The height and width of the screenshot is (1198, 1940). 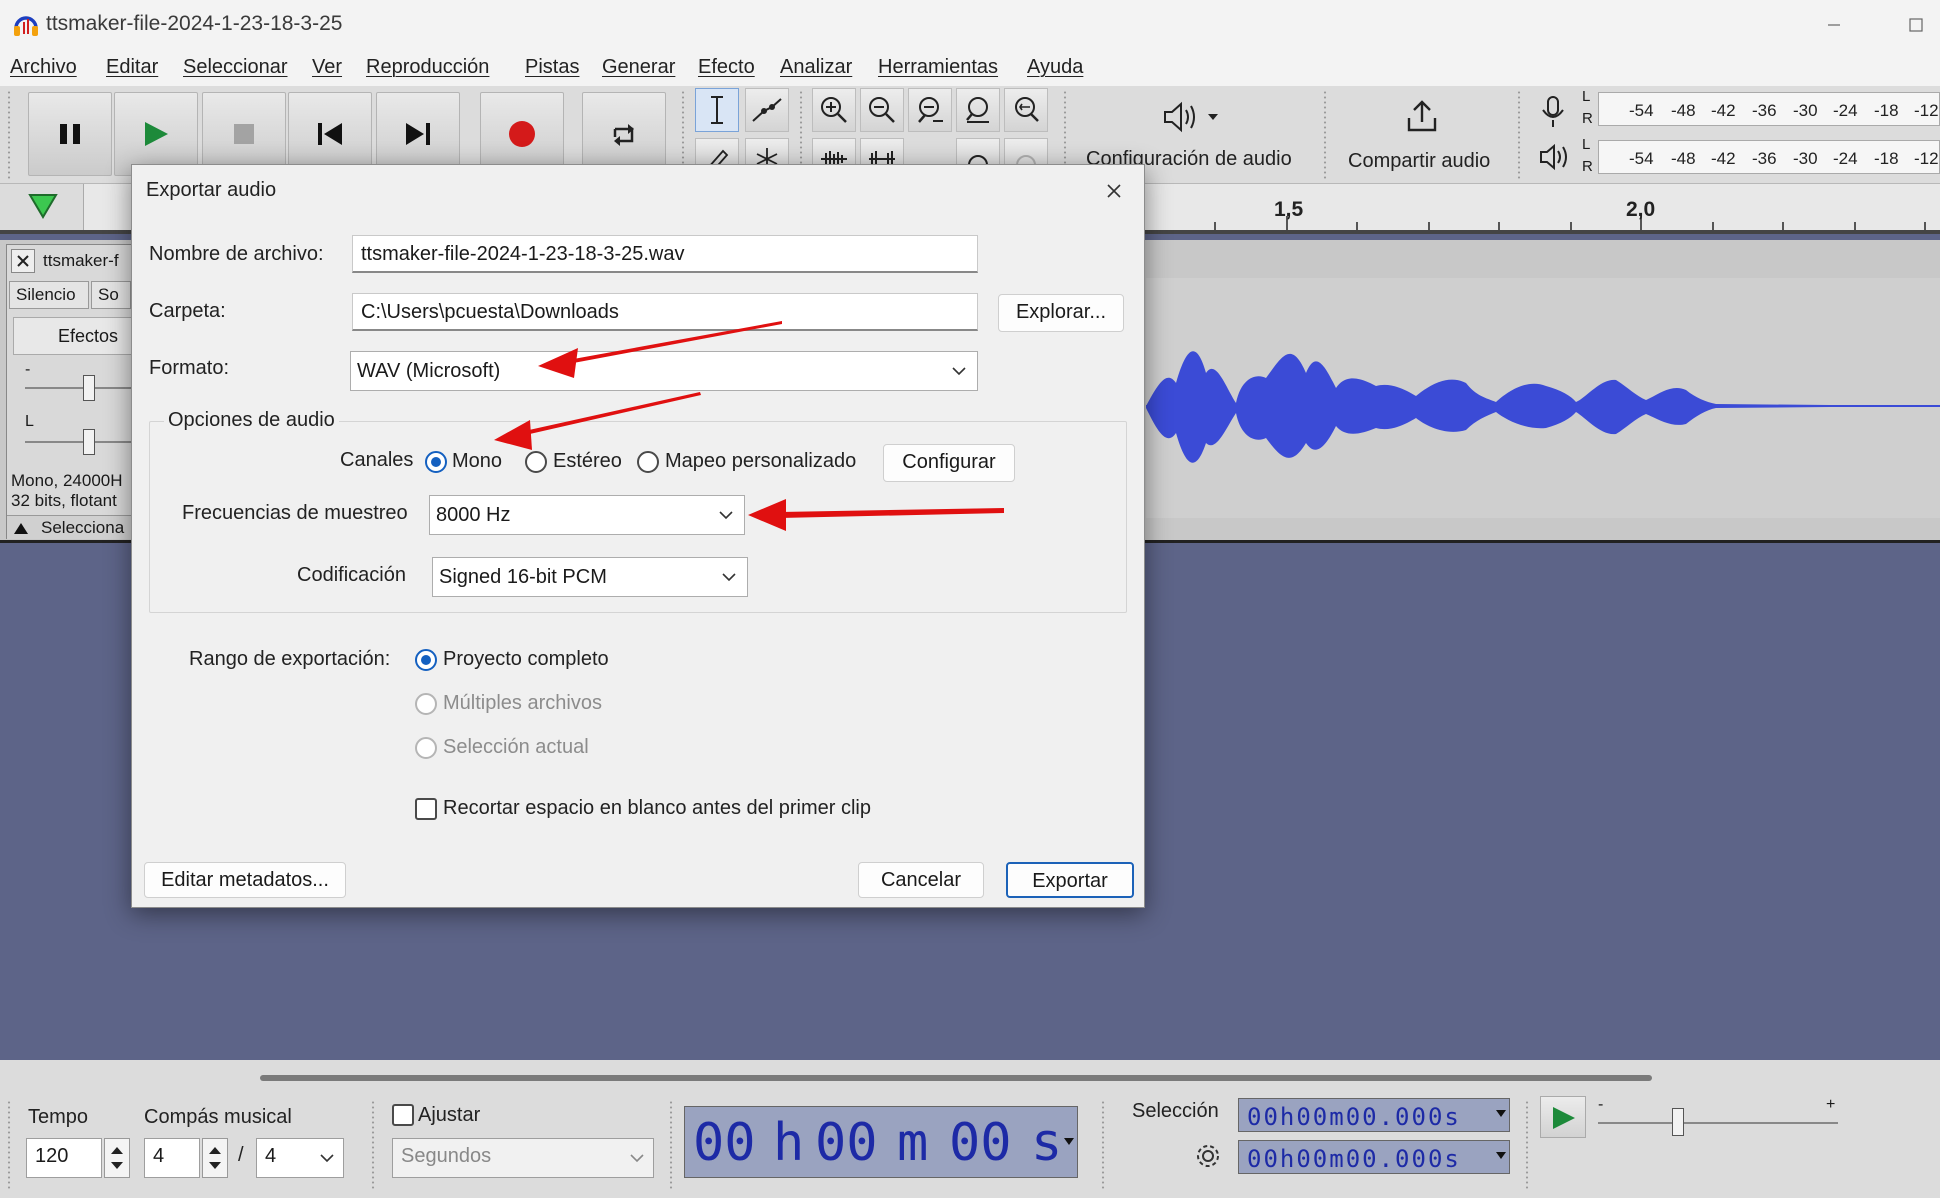 I want to click on menu-pistas: Pistas, so click(x=552, y=67).